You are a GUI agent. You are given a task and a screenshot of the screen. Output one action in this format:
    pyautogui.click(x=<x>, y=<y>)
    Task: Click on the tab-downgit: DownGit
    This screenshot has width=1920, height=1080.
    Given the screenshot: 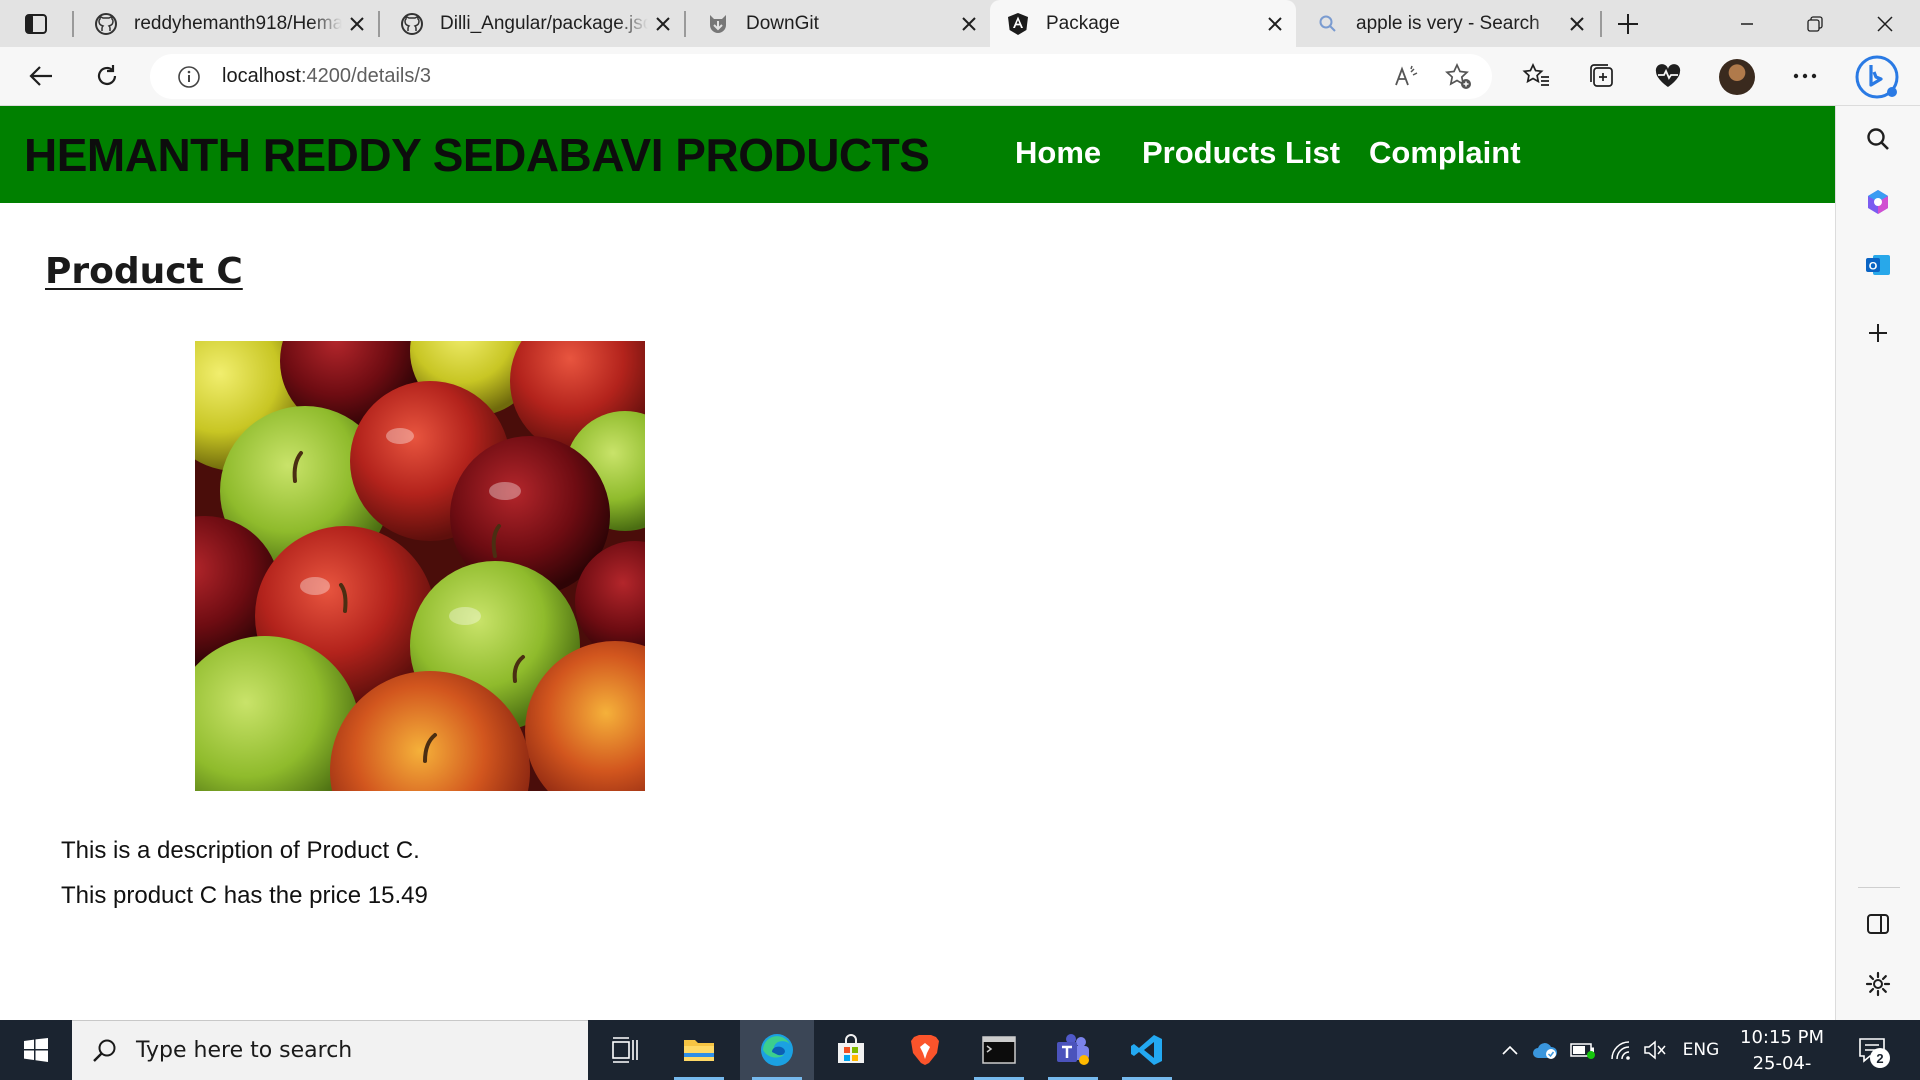 What is the action you would take?
    pyautogui.click(x=840, y=23)
    